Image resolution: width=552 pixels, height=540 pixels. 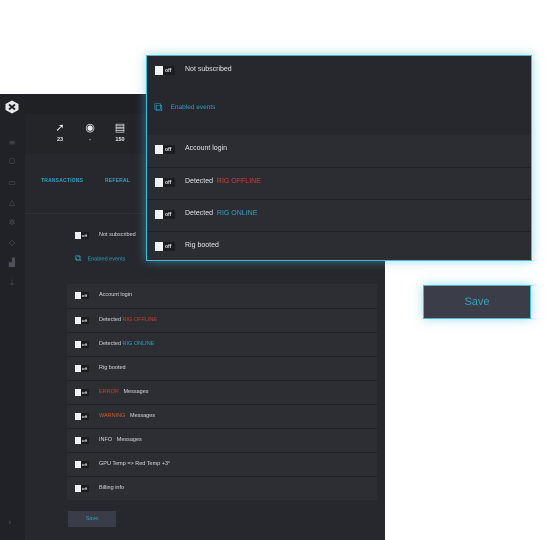 I want to click on tab-referal: REFERAL, so click(x=117, y=181).